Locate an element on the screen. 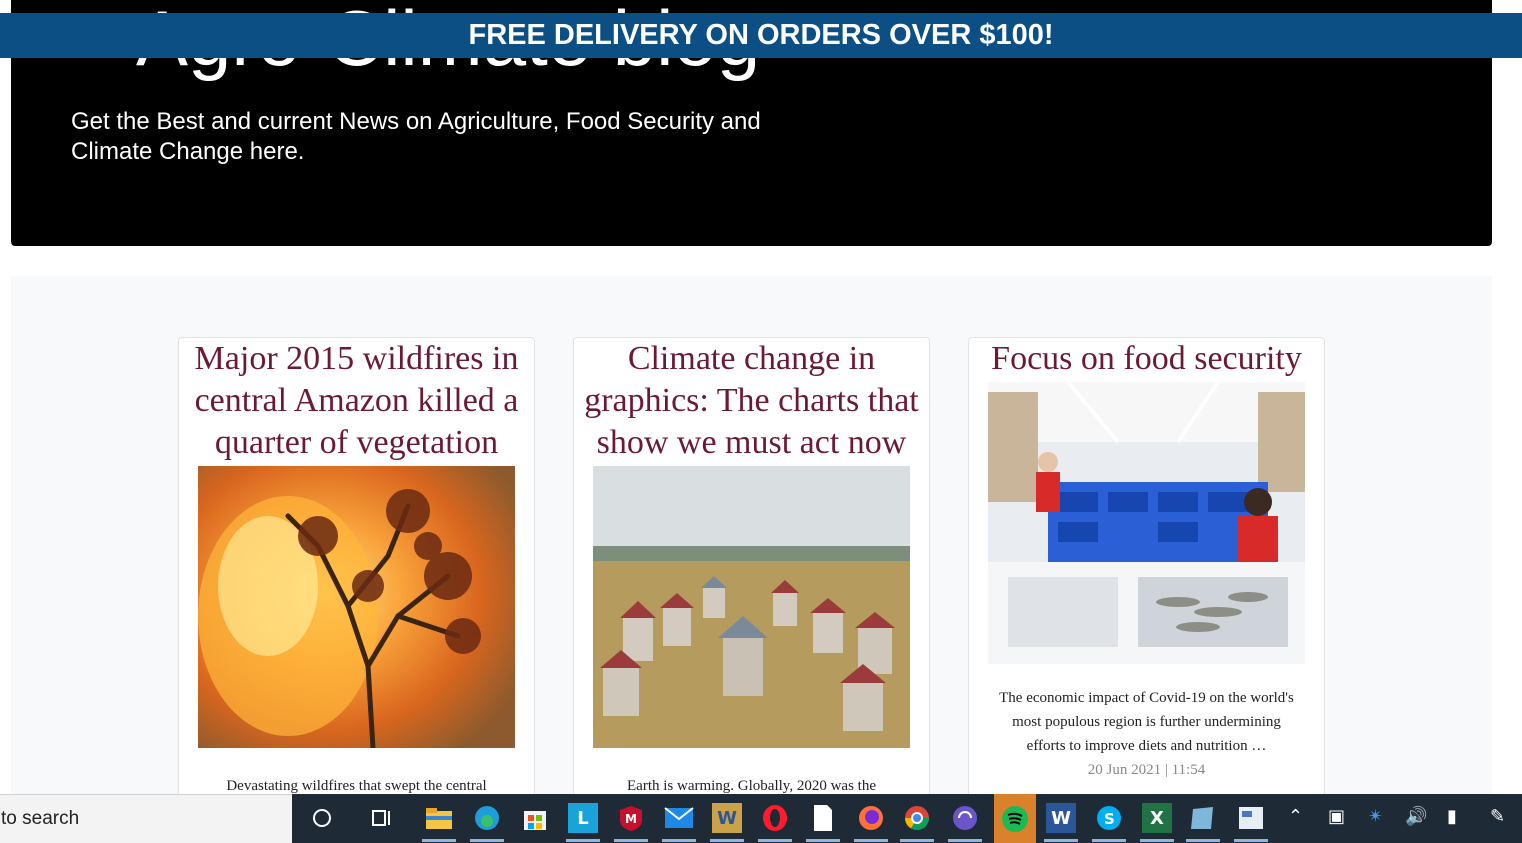  taskbar-search: to search is located at coordinates (146, 818).